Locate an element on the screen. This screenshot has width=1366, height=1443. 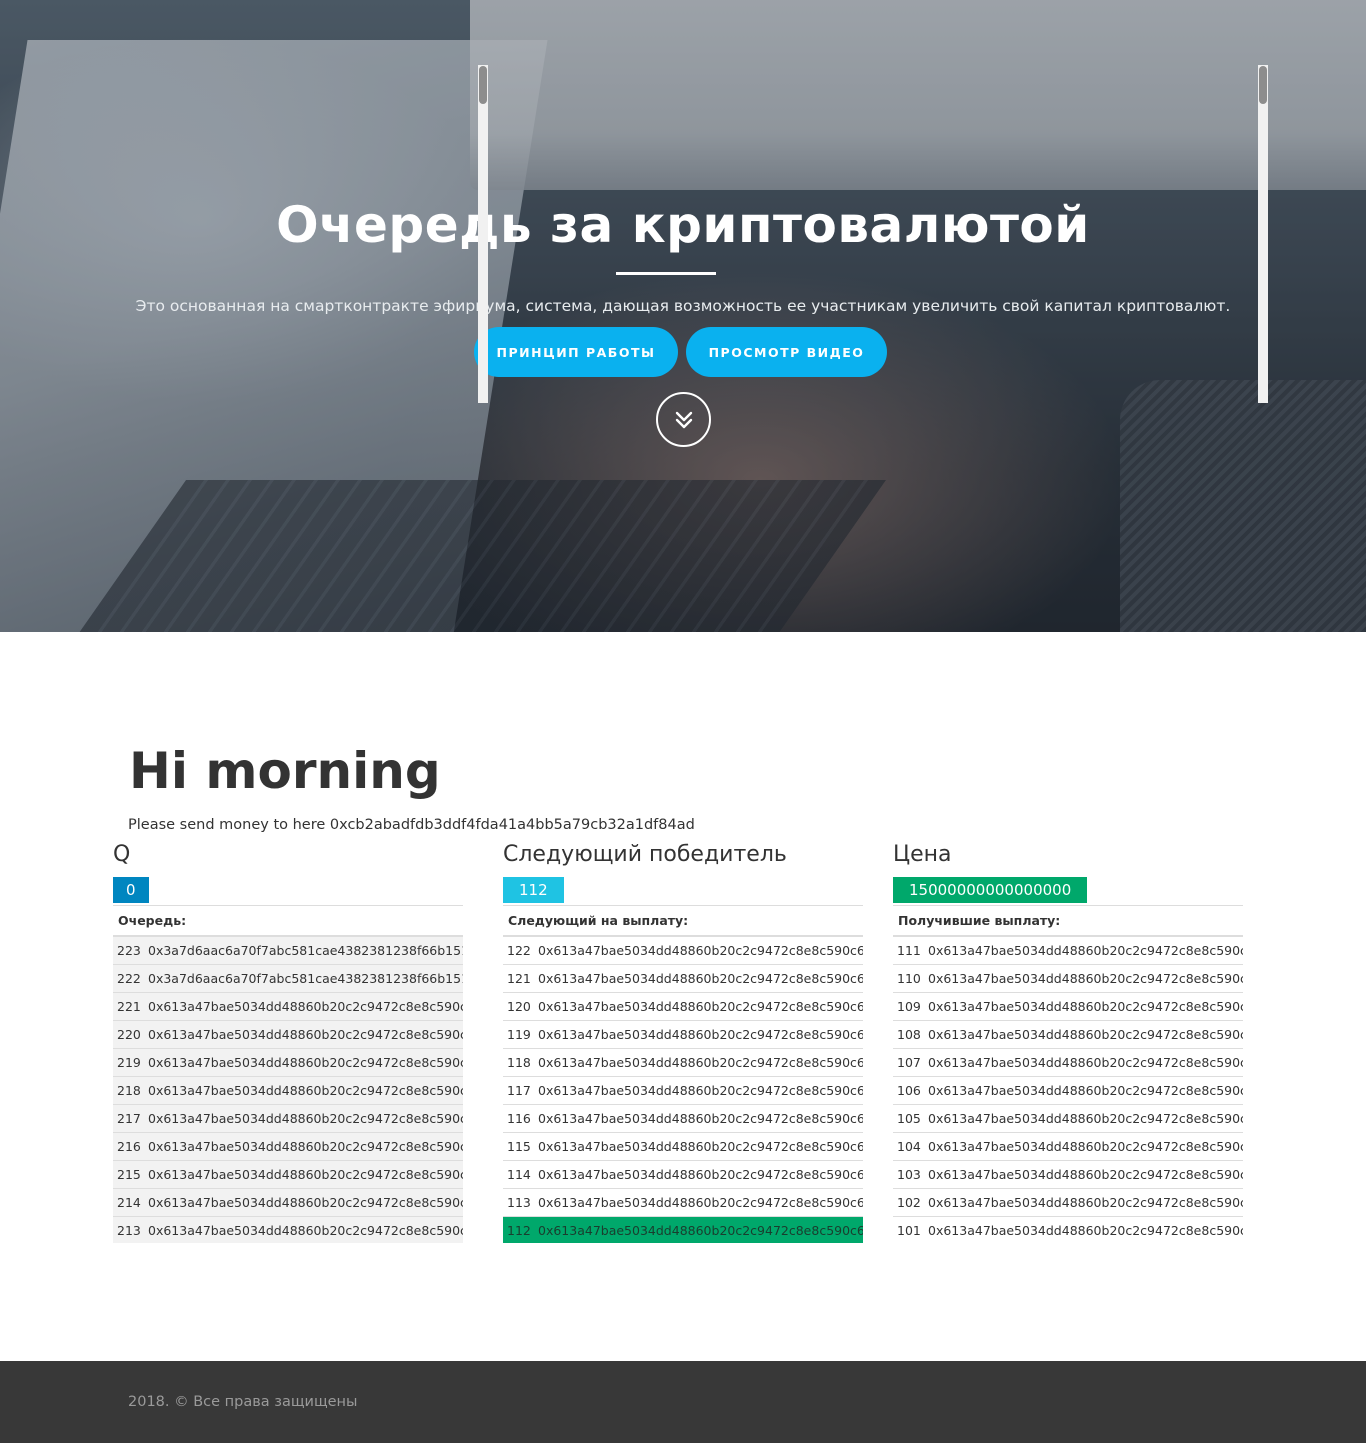
row-number: 119 is located at coordinates (519, 1034).